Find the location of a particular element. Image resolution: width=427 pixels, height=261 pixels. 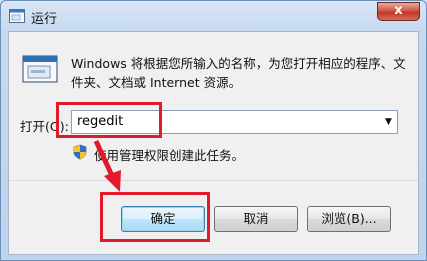

chevron-down-icon: ▼ is located at coordinates (388, 122).